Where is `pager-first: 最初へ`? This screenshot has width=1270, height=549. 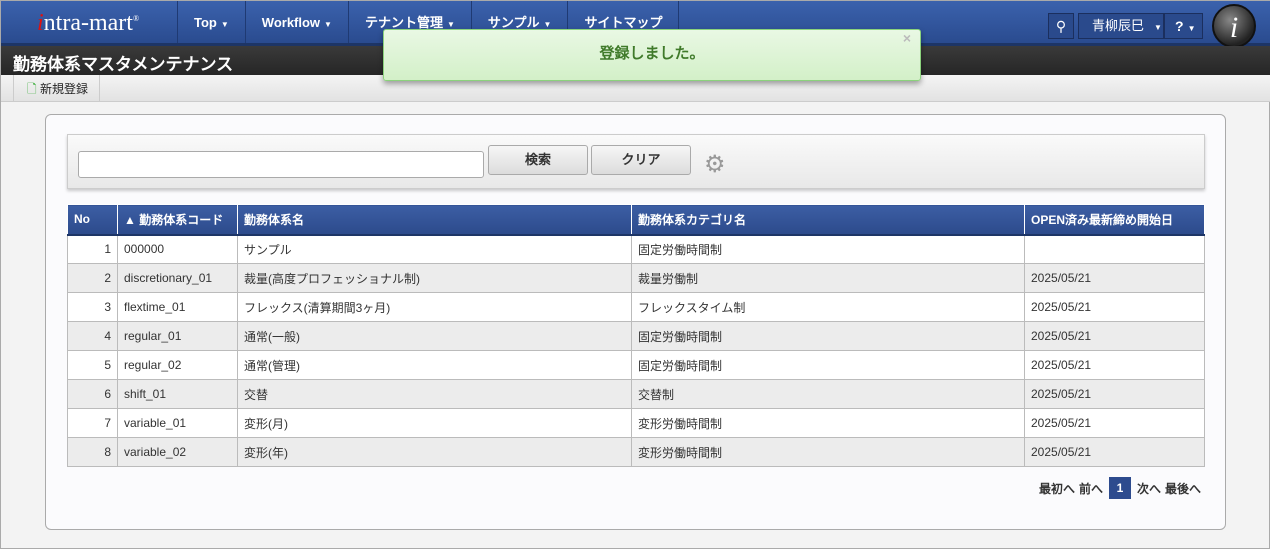 pager-first: 最初へ is located at coordinates (1057, 488).